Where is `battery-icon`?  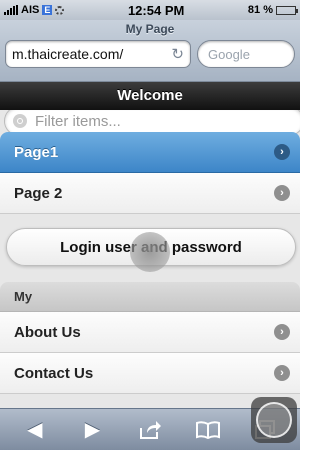 battery-icon is located at coordinates (287, 10).